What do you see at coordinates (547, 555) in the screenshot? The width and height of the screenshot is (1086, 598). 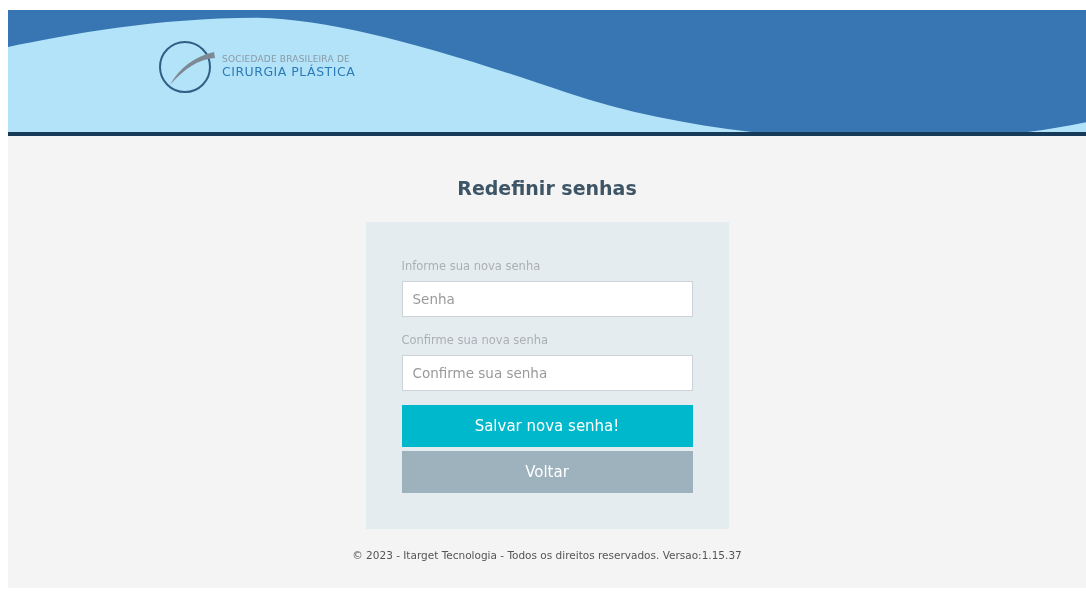 I see `footer-text: © 2023 - Itarget Tecnologia - Todos os direitos reservados. Versao:1.15.37` at bounding box center [547, 555].